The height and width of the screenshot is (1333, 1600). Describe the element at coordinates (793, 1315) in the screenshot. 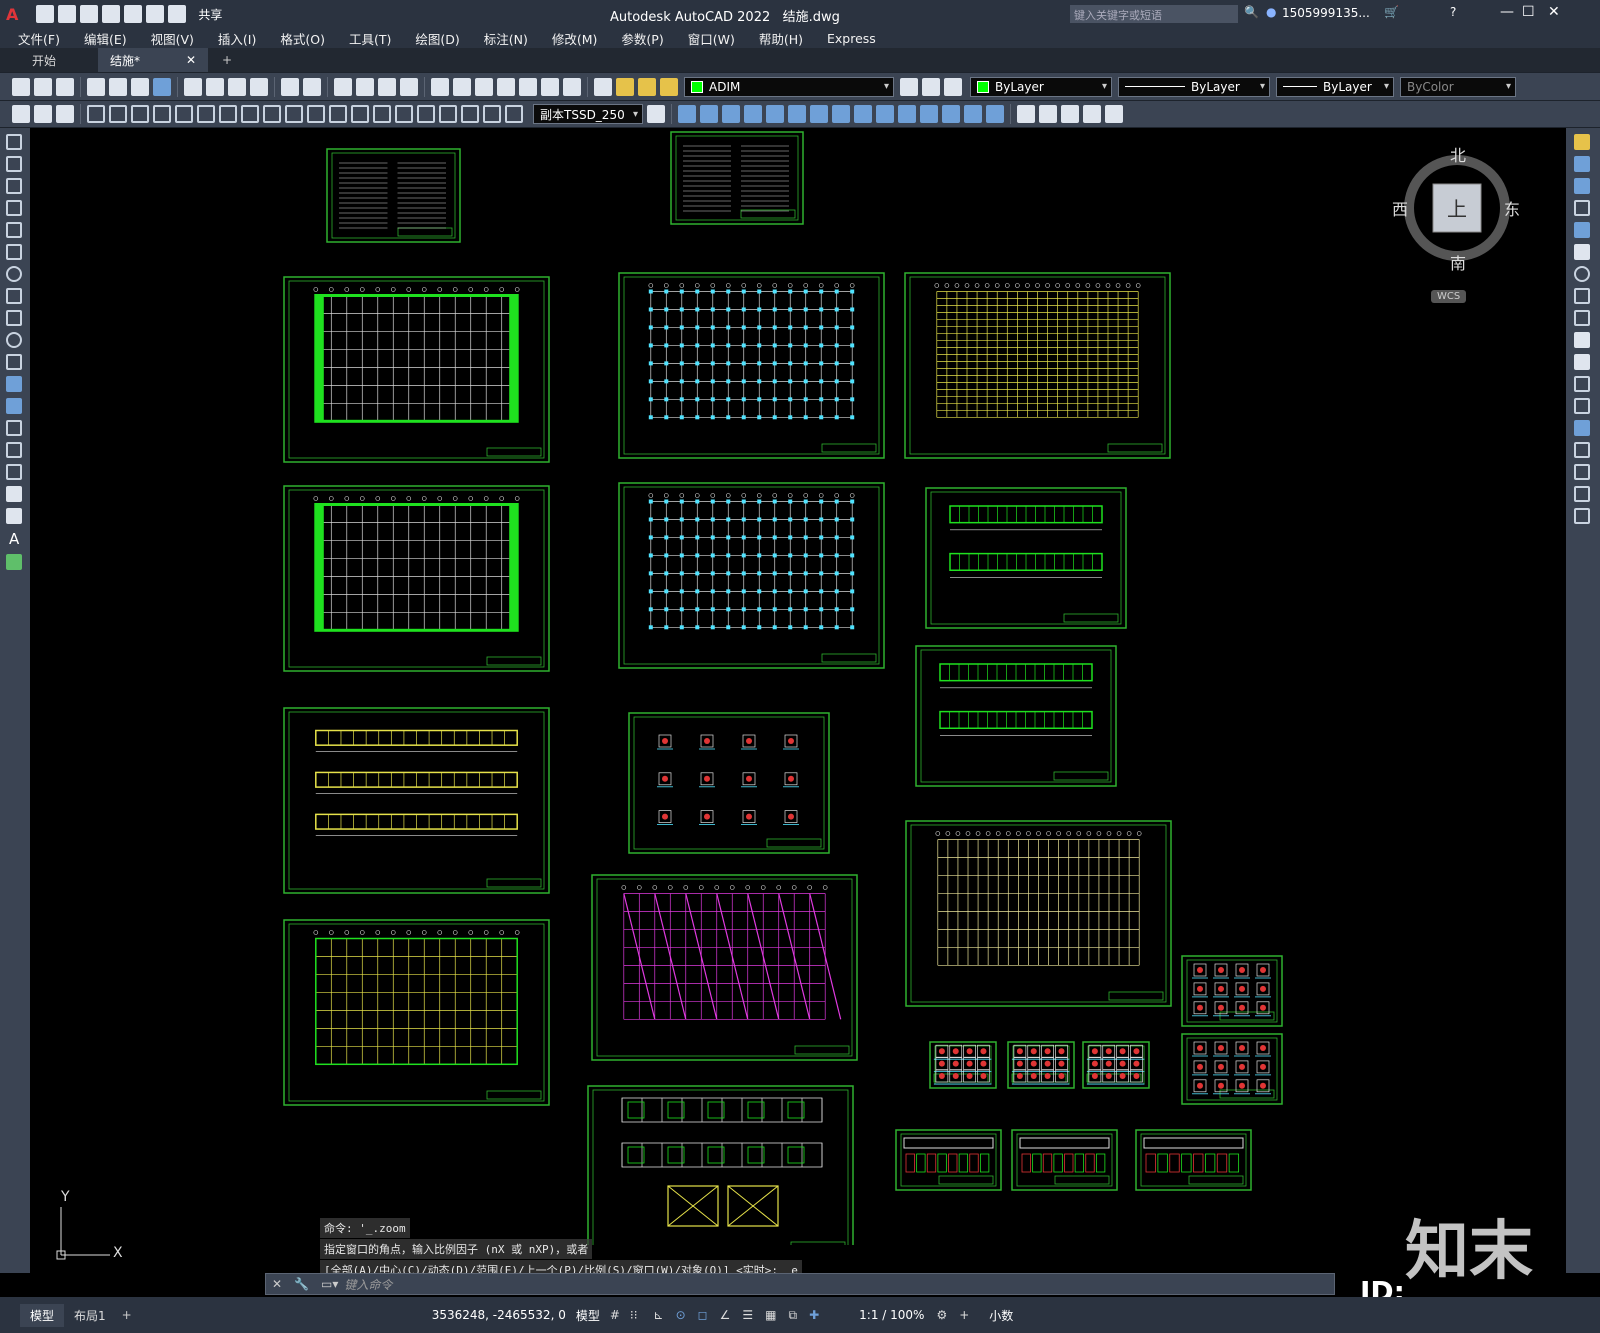

I see `selection-cycling-icon: ⧉` at that location.